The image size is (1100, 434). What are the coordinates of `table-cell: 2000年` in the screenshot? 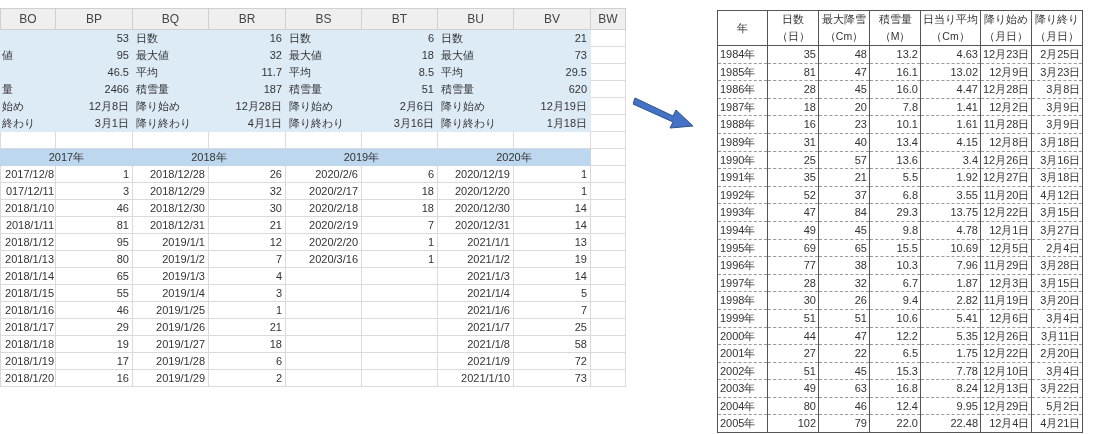 It's located at (742, 336).